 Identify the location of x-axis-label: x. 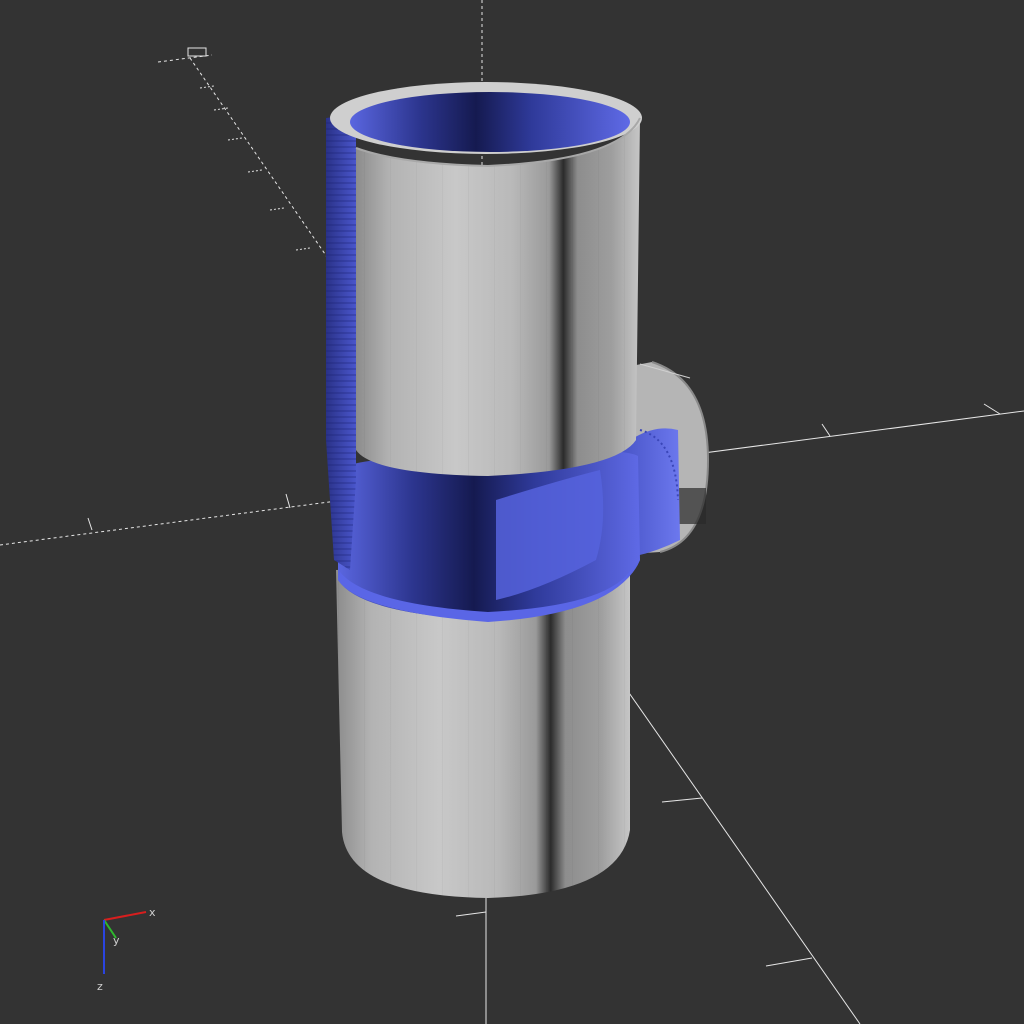
(152, 912).